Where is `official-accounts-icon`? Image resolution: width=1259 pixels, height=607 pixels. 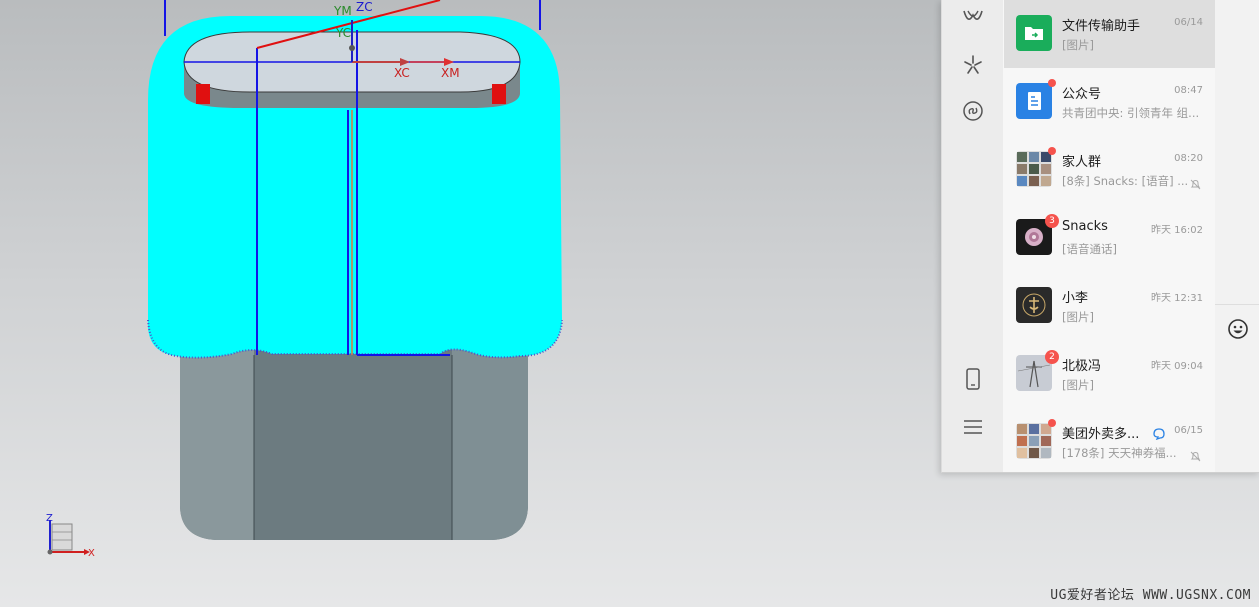
official-accounts-icon is located at coordinates (1034, 101).